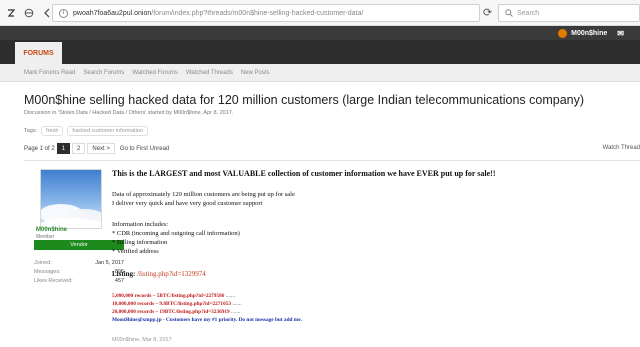  I want to click on page-label: Page 1 of 2, so click(39, 148).